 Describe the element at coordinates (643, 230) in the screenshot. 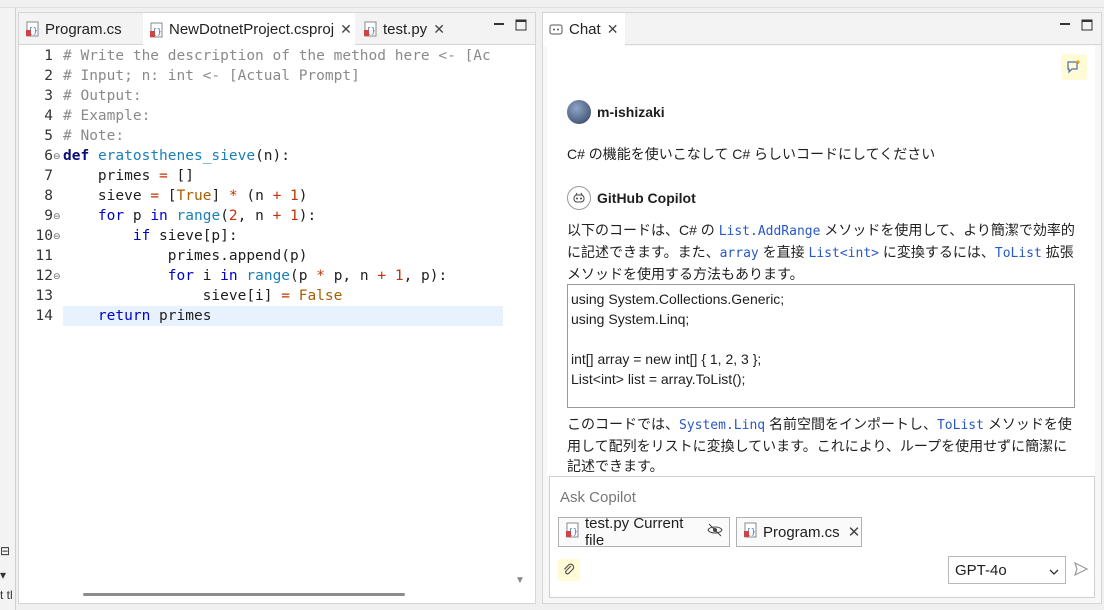

I see `reply-text: 以下のコードは、C# の` at that location.